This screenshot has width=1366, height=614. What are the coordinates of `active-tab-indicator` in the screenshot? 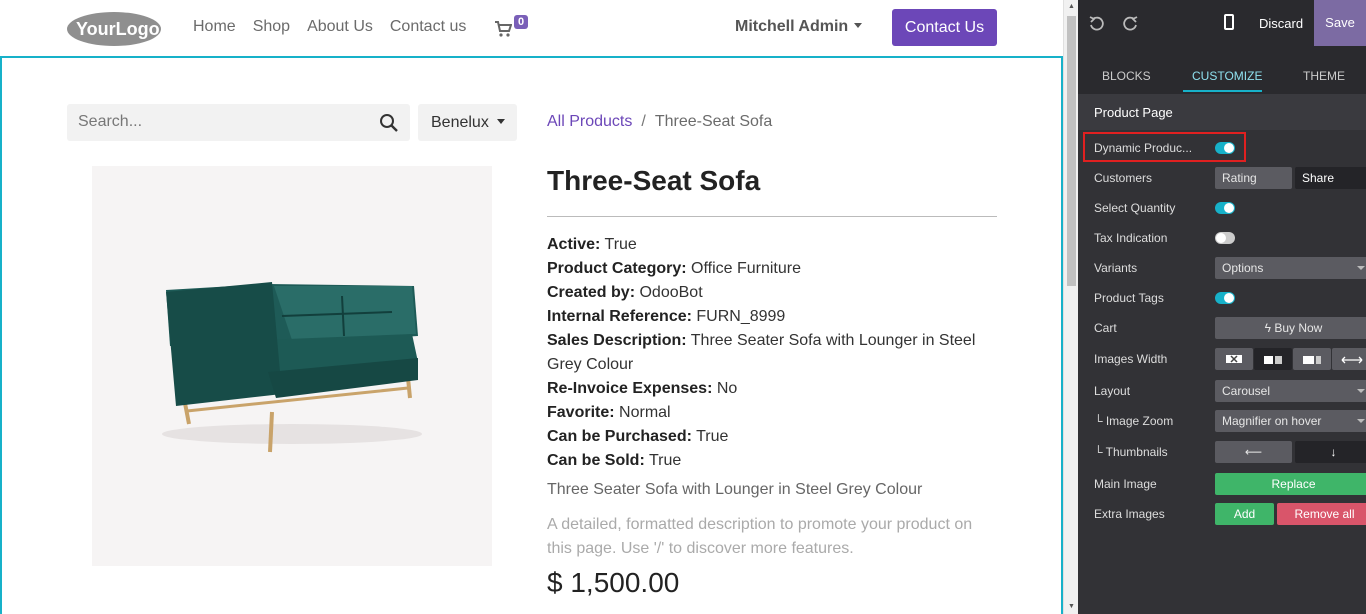 It's located at (1222, 91).